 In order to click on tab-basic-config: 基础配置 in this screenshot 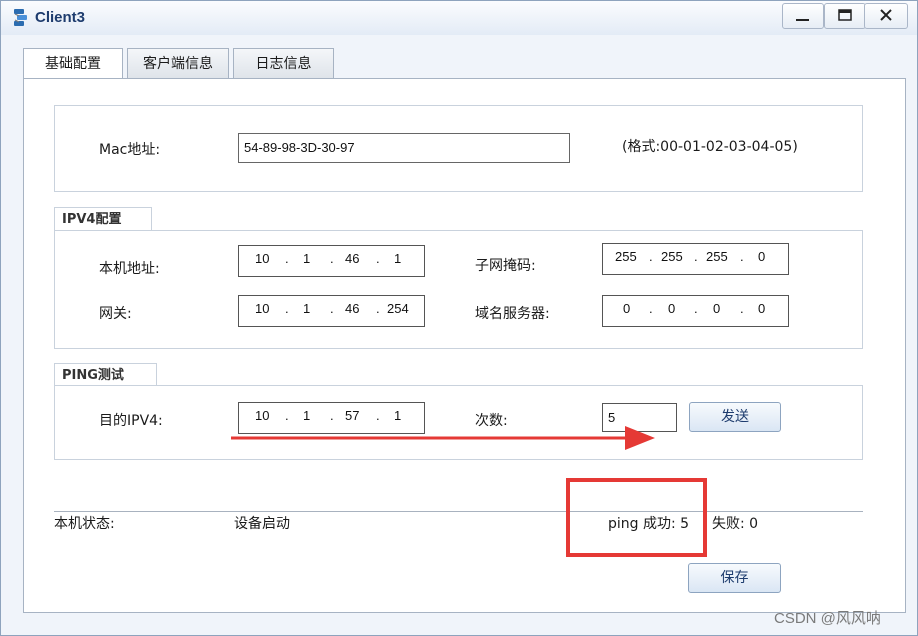, I will do `click(73, 63)`.